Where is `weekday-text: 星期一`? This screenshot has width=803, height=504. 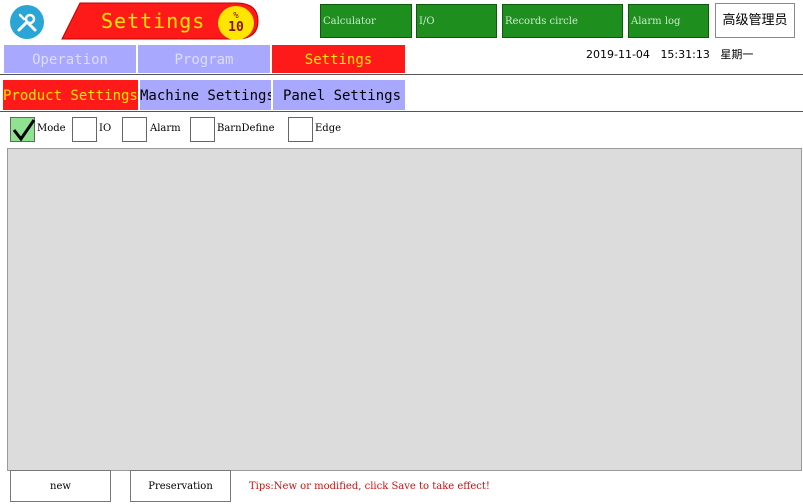
weekday-text: 星期一 is located at coordinates (737, 54).